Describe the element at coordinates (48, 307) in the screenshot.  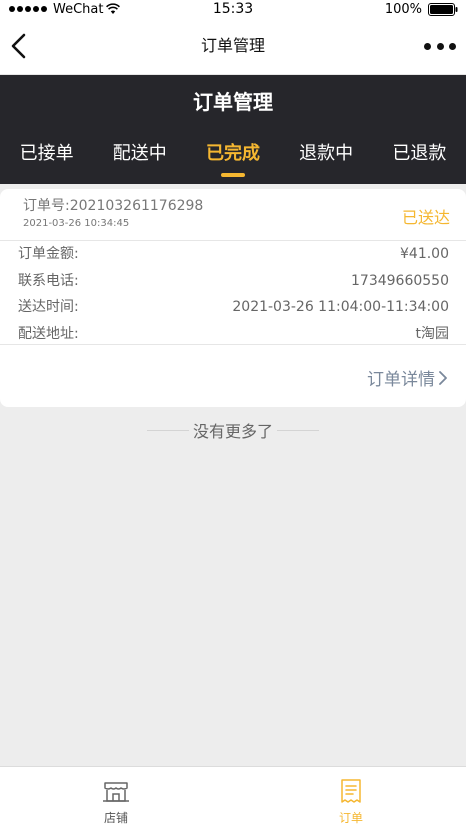
I see `delivery-time-label: 送达时间:` at that location.